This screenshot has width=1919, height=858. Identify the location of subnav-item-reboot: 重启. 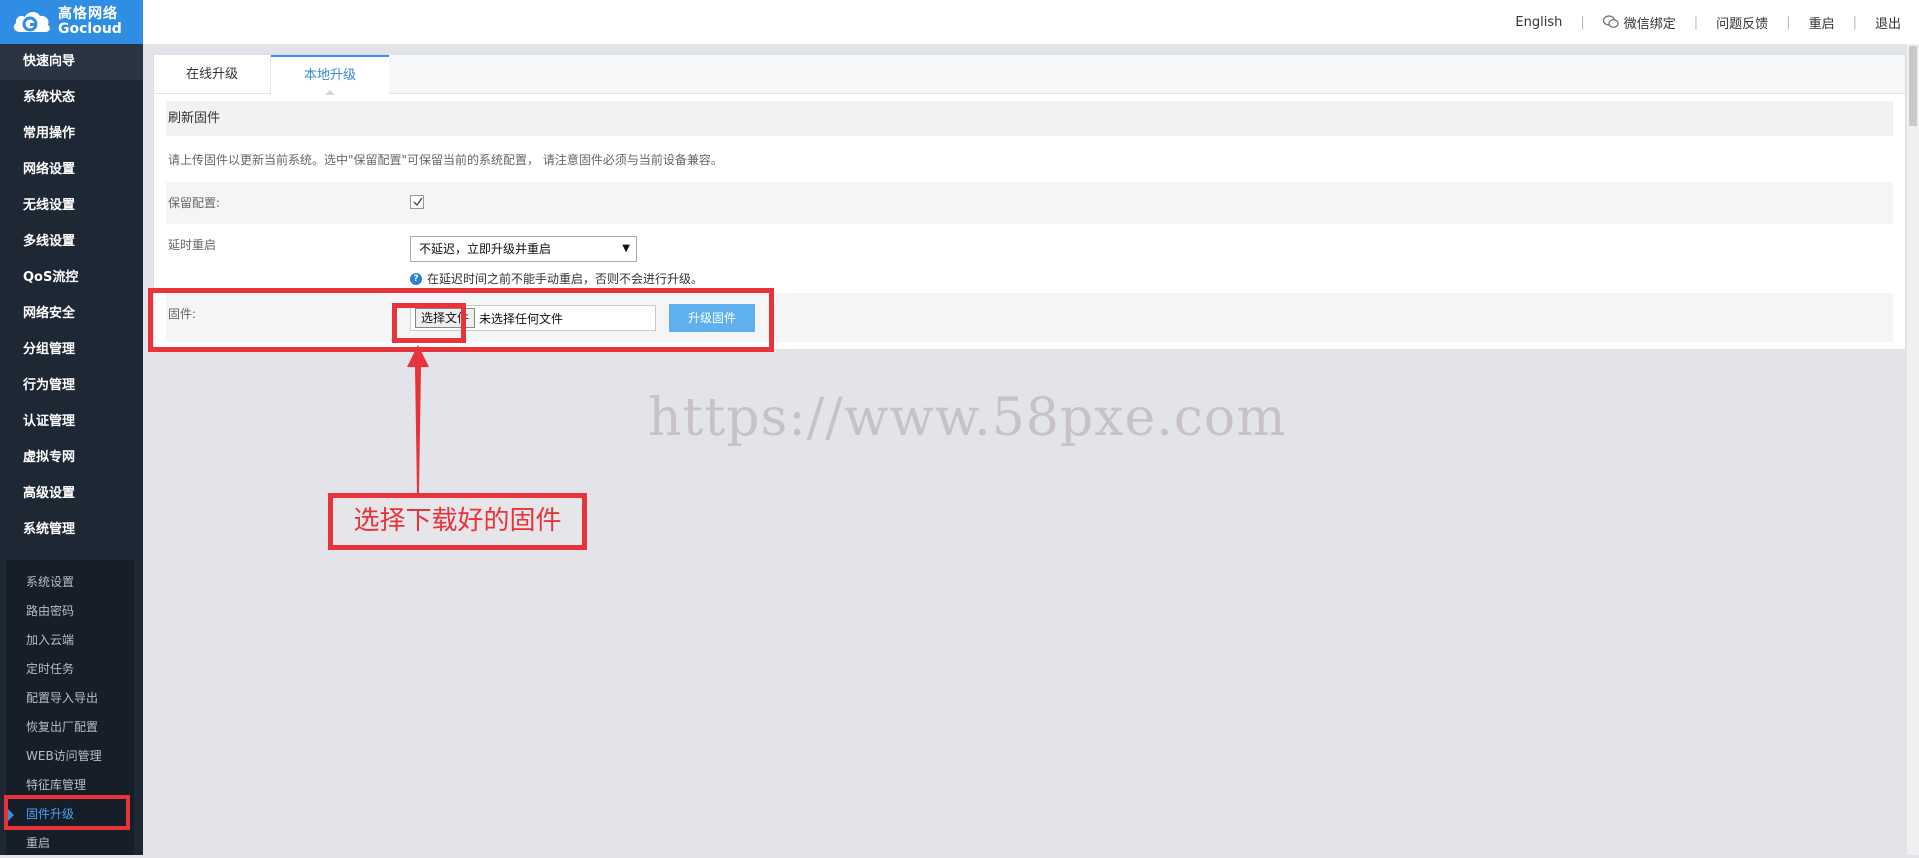
(70, 843).